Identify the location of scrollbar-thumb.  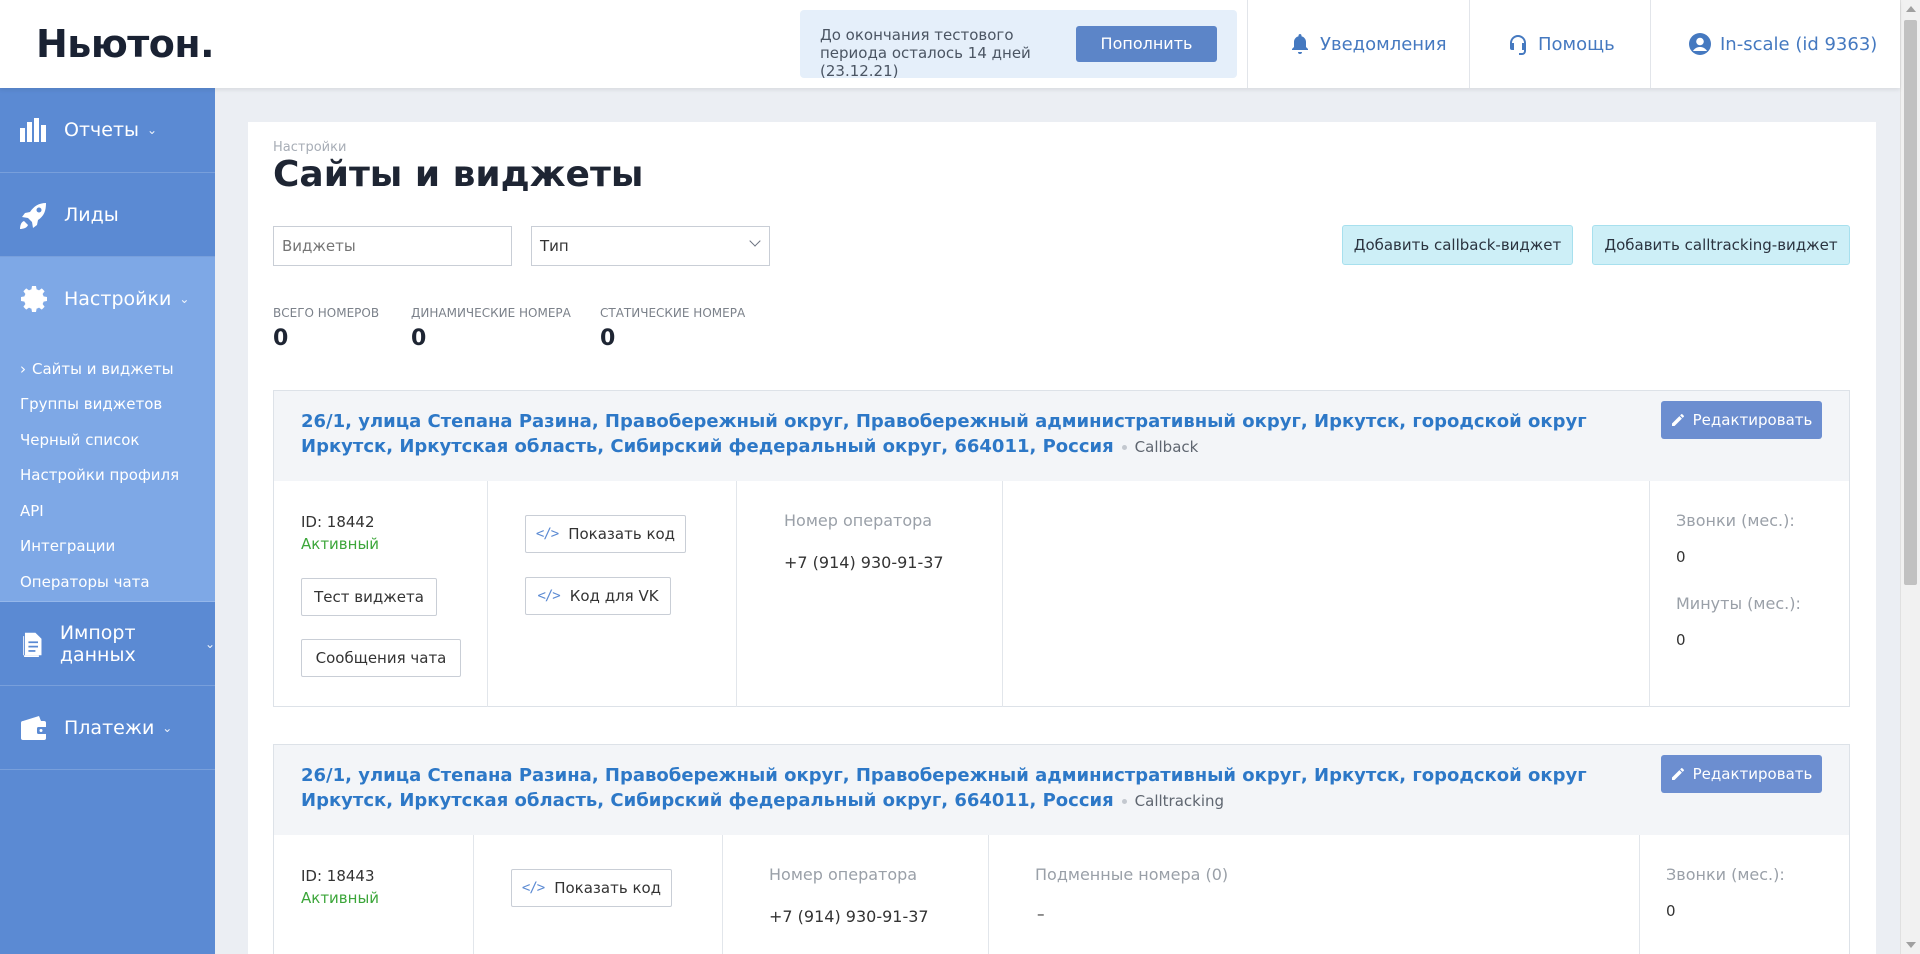
(1910, 302).